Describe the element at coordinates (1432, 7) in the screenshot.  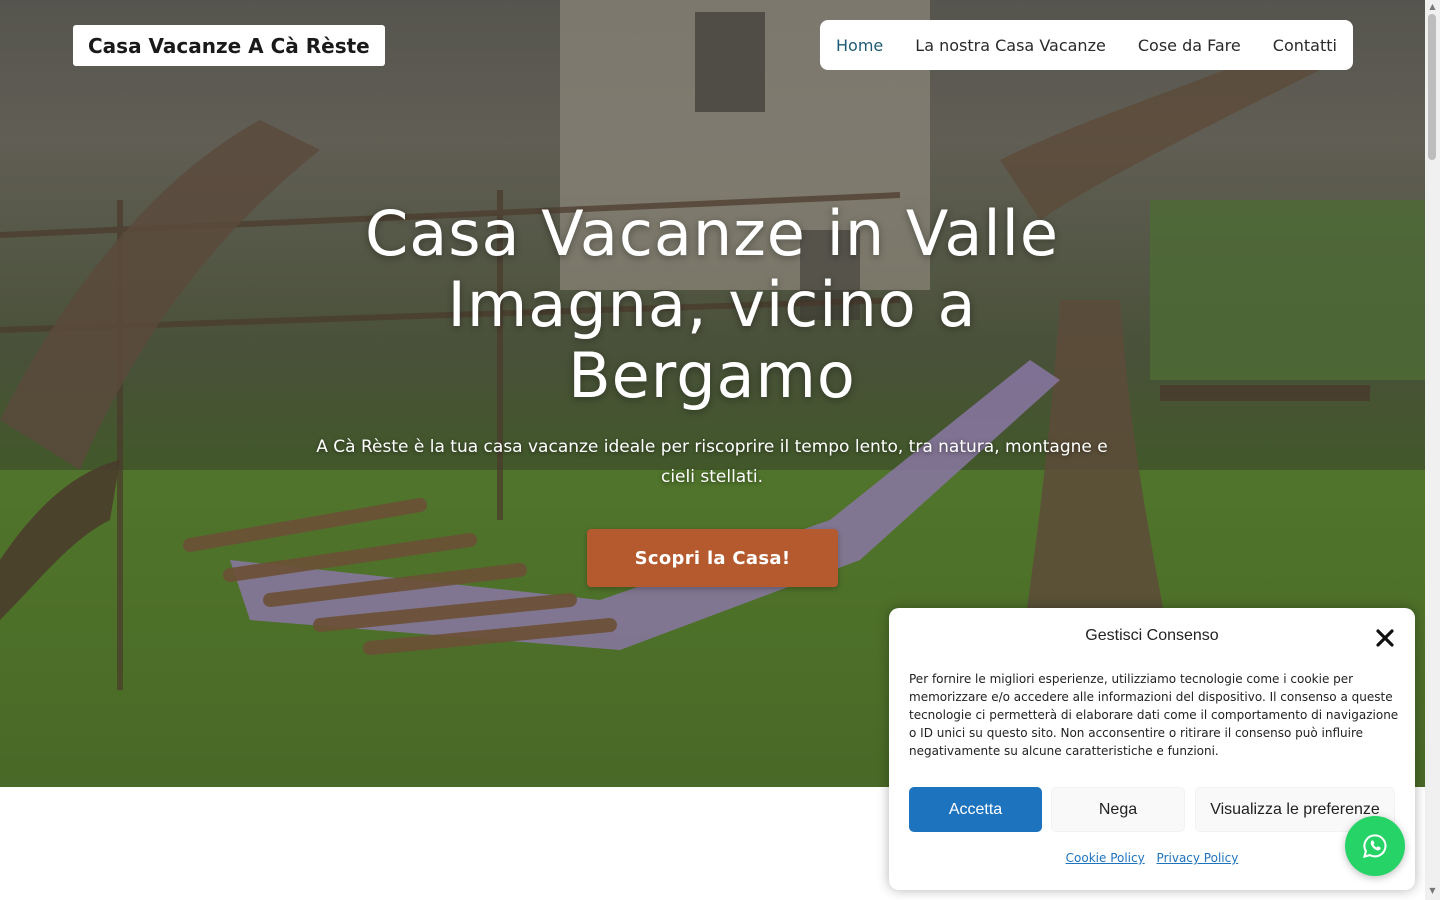
I see `scroll-up-arrow-icon: ▲` at that location.